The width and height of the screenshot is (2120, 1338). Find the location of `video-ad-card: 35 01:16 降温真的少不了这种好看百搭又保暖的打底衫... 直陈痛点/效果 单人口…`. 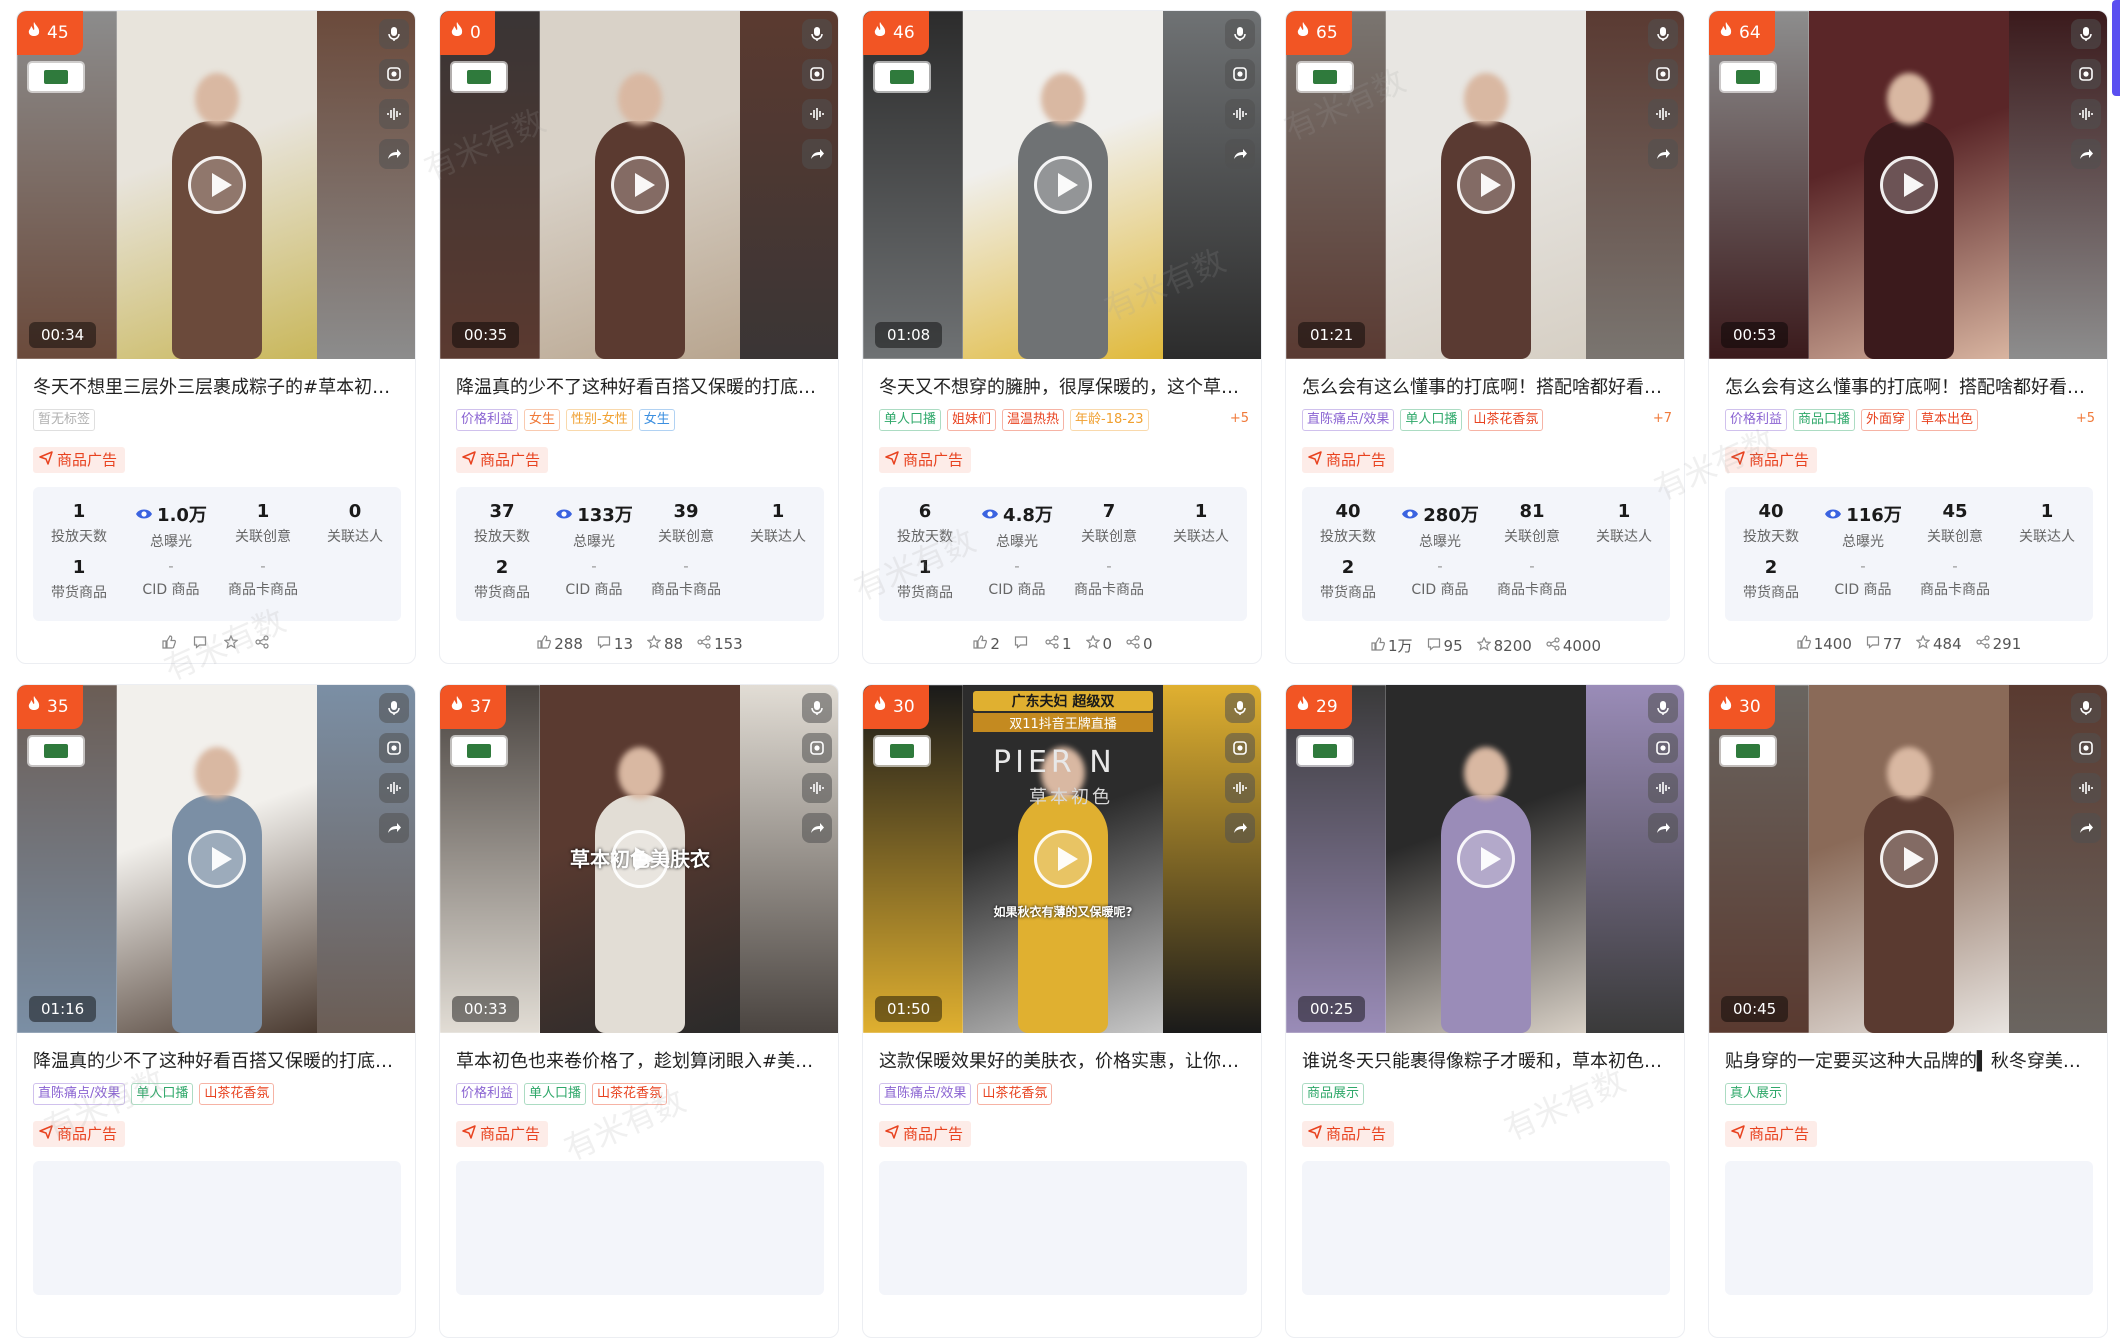

video-ad-card: 35 01:16 降温真的少不了这种好看百搭又保暖的打底衫... 直陈痛点/效果 单人口… is located at coordinates (216, 1011).